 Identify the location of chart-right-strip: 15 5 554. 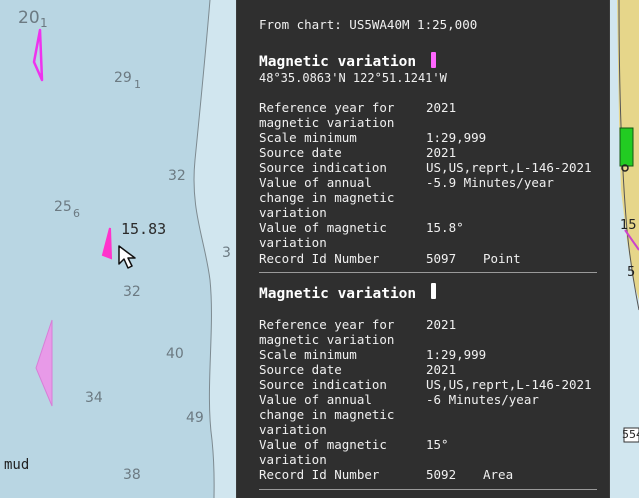
(624, 249).